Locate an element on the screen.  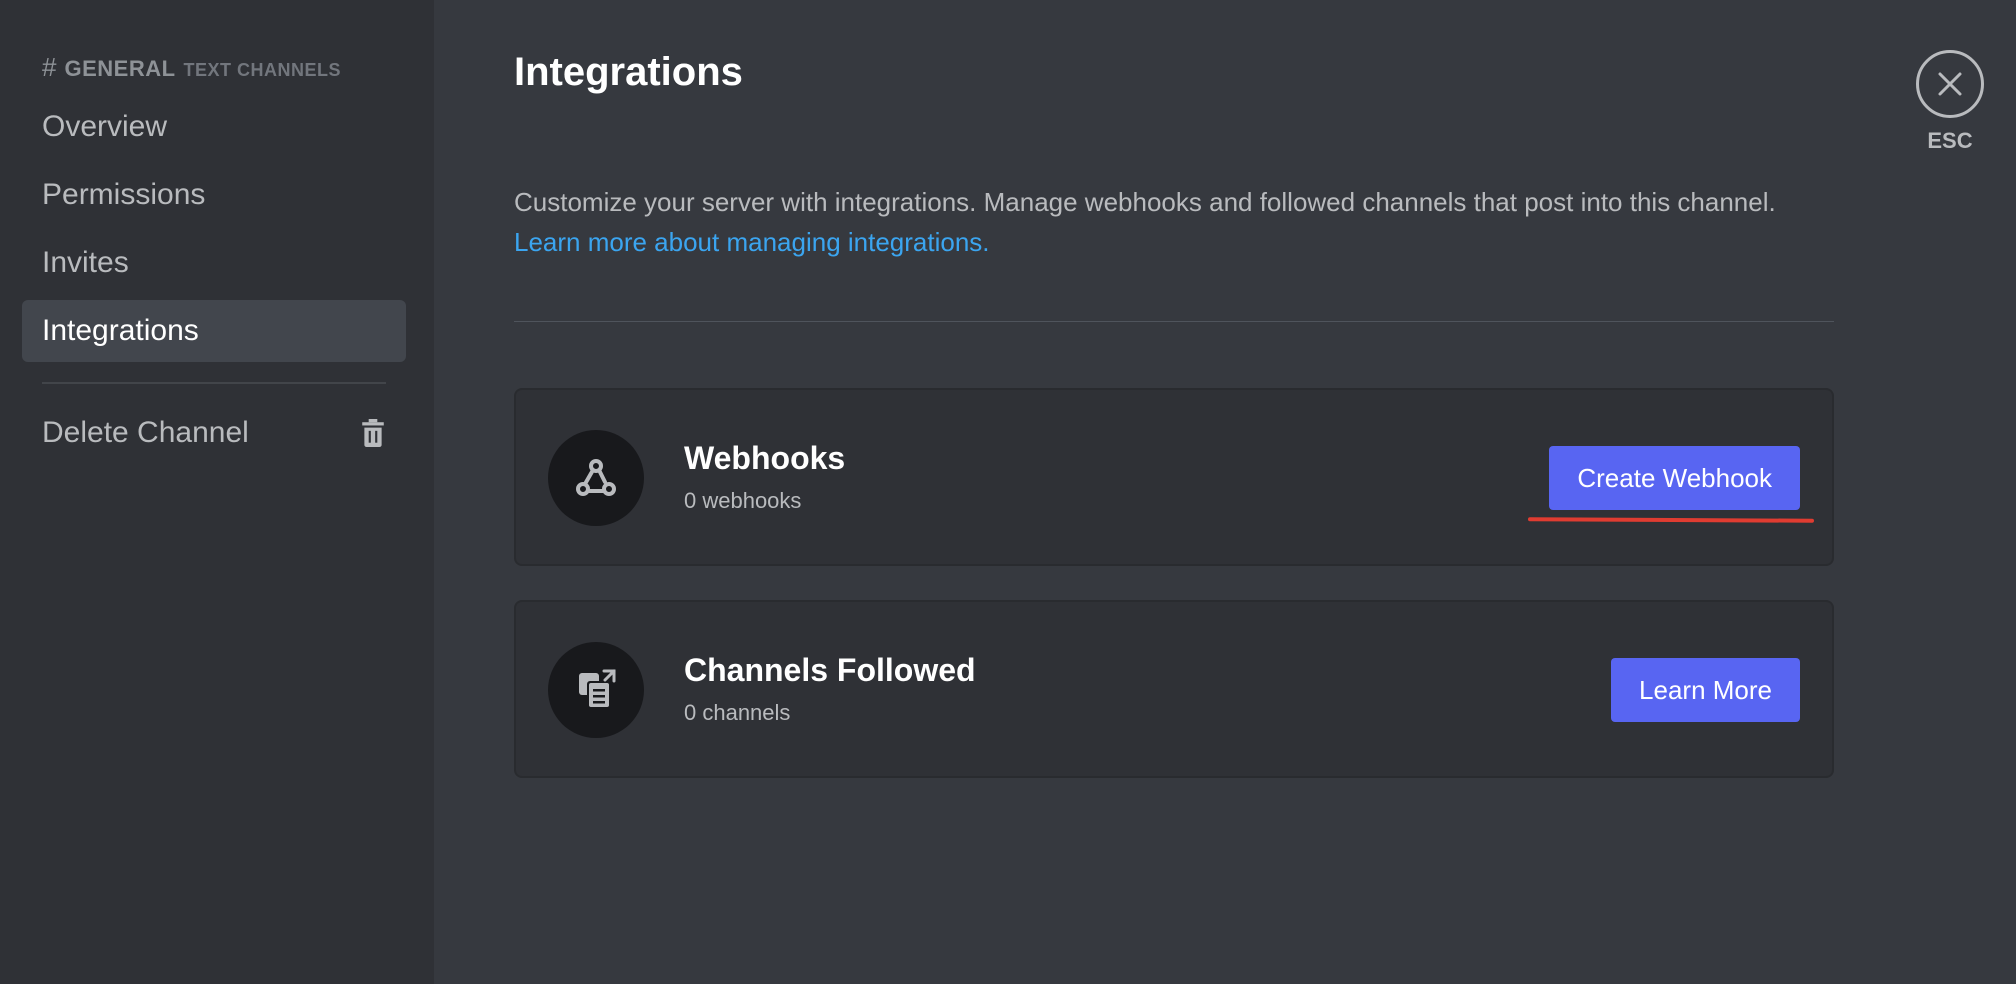
sidebar-item-integrations: Integrations is located at coordinates (214, 331).